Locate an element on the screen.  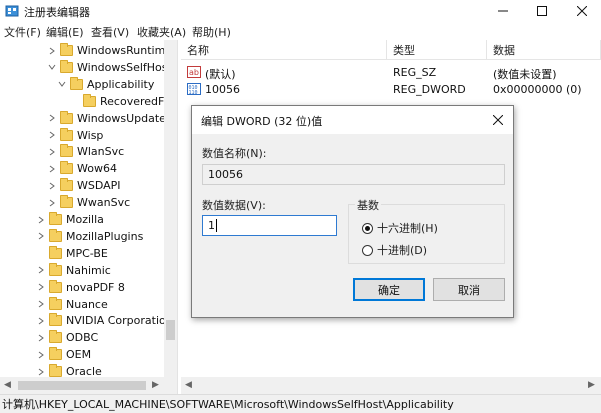
svg-text: 110 is located at coordinates (193, 93).